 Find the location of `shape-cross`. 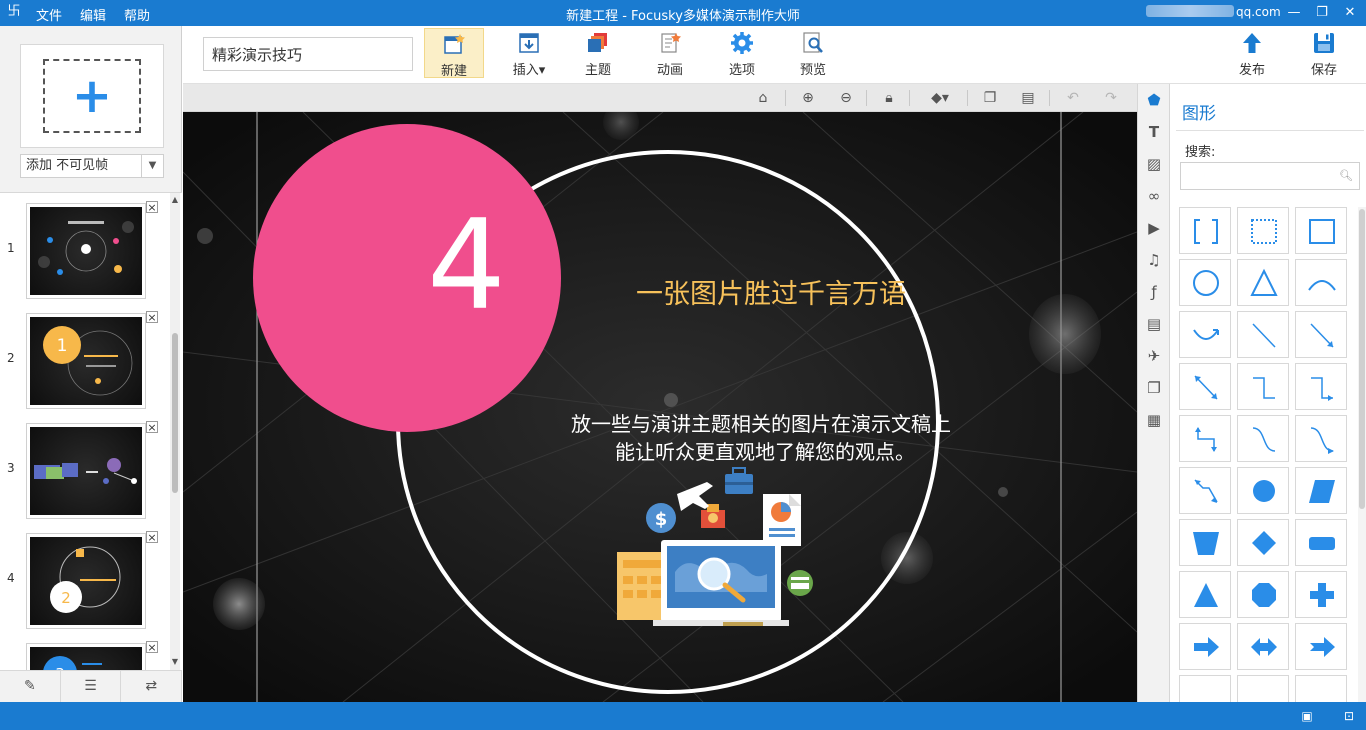

shape-cross is located at coordinates (1321, 594).